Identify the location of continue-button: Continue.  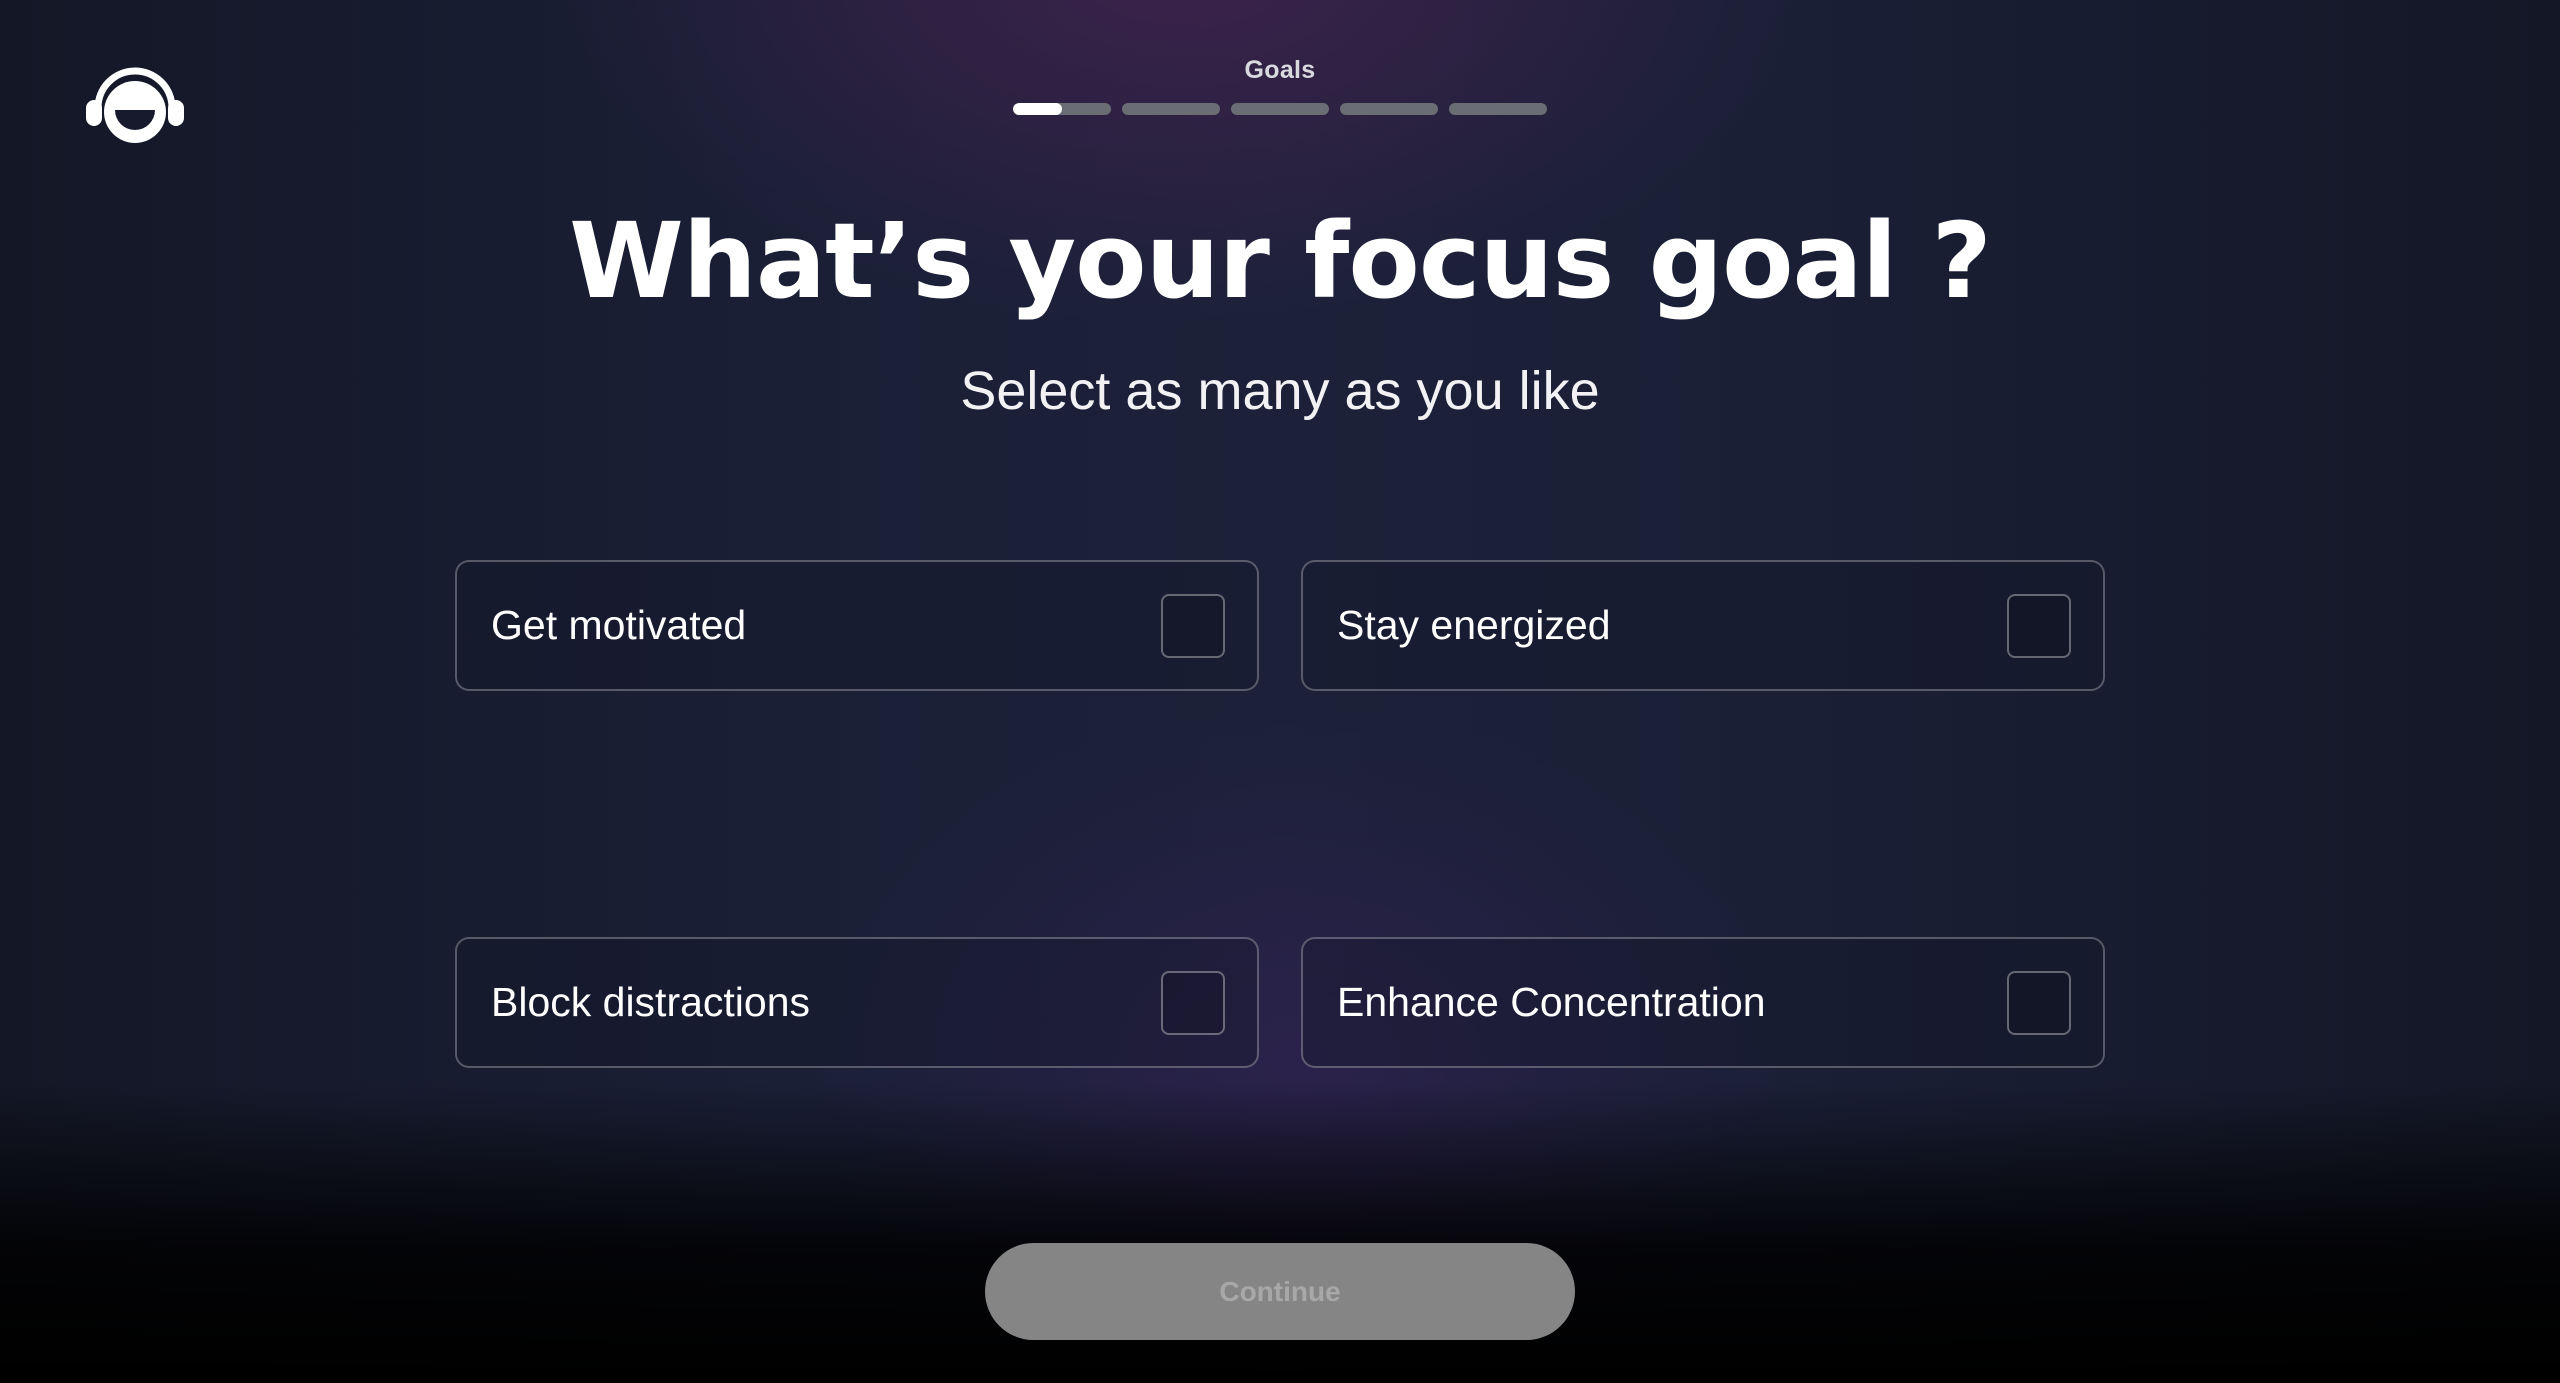
(1280, 1291).